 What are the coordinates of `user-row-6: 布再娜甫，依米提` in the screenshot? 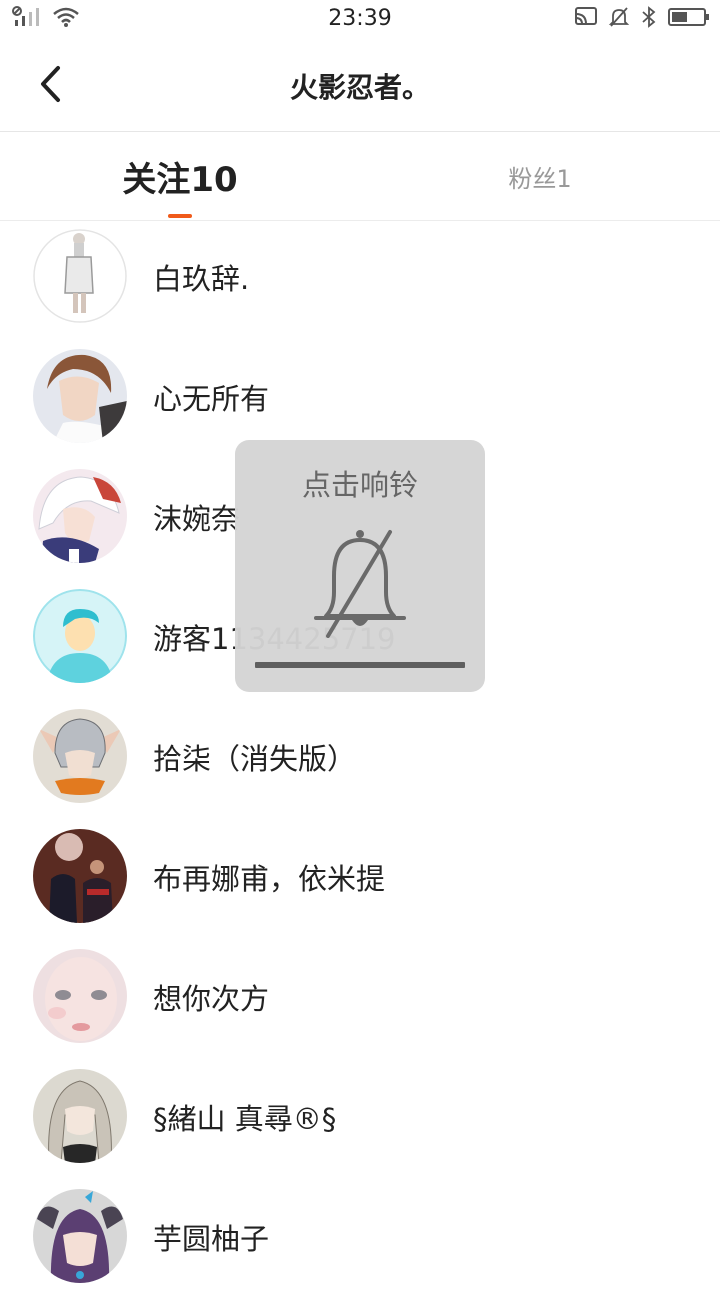 It's located at (360, 881).